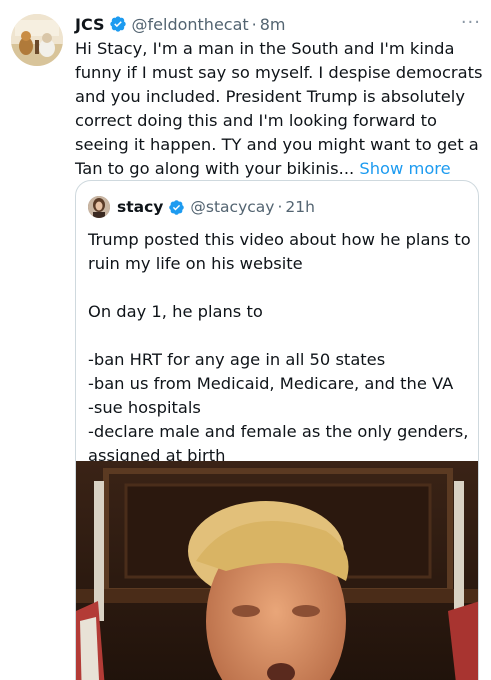 The height and width of the screenshot is (680, 491). I want to click on author-handle: @feldonthecat, so click(190, 24).